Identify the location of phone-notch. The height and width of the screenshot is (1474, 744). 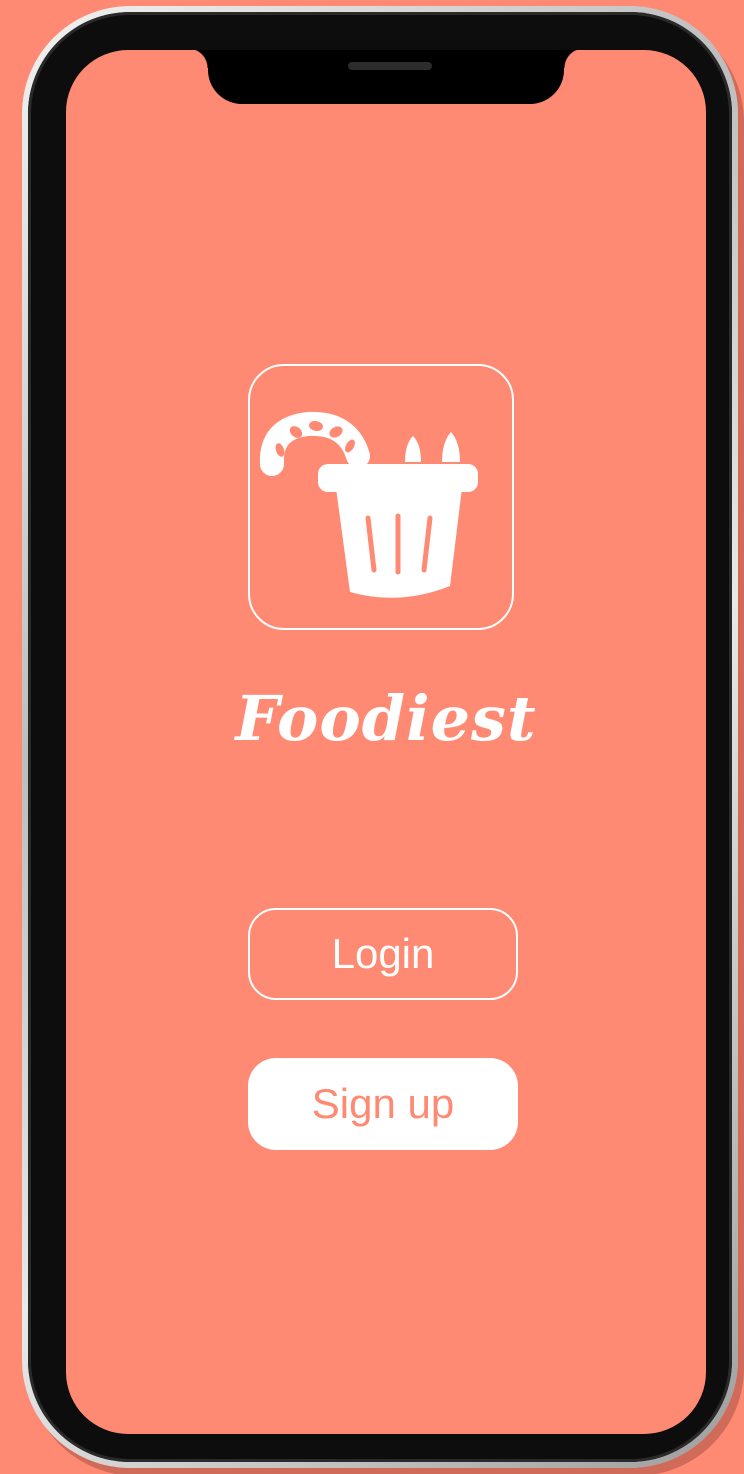
(386, 77).